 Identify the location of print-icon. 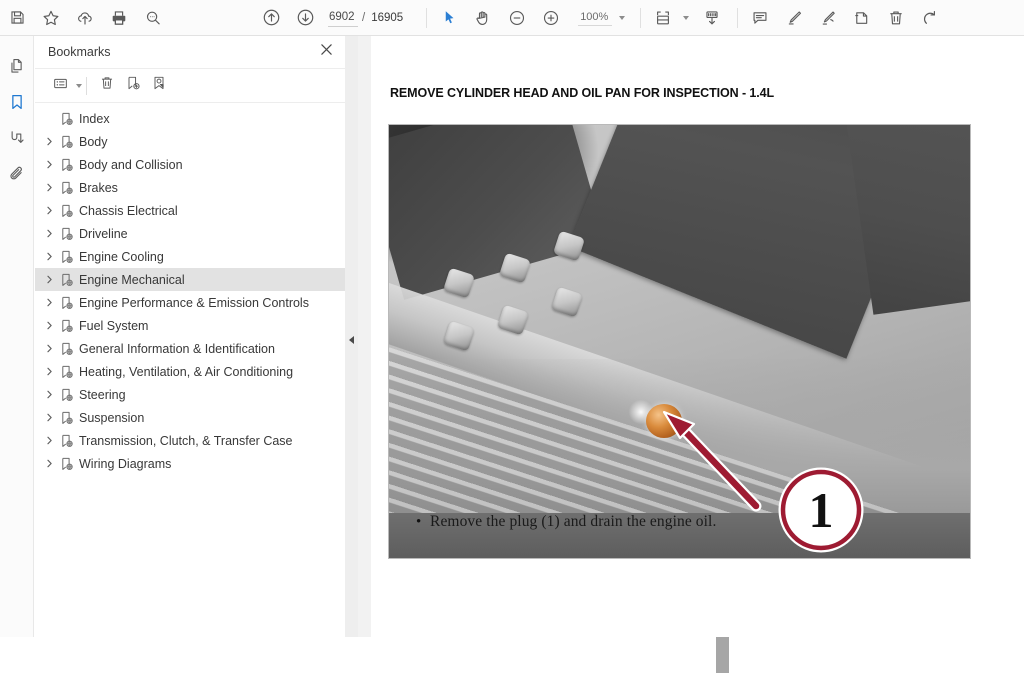
(119, 18).